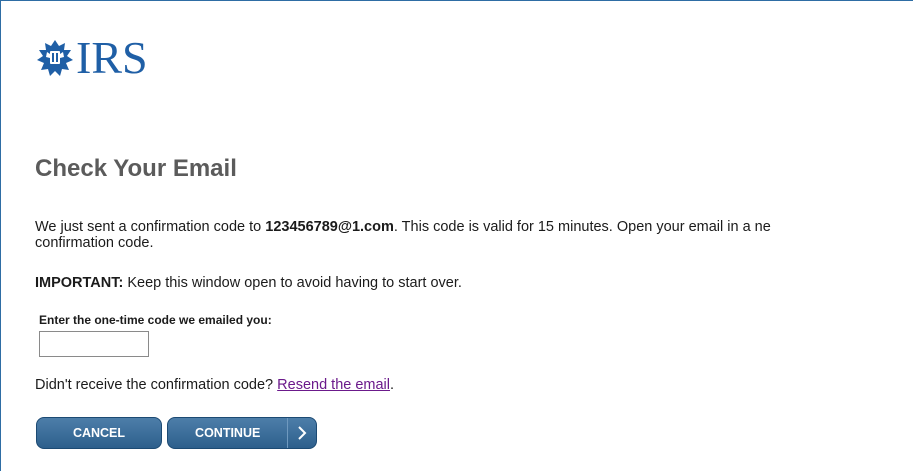 The height and width of the screenshot is (471, 914). Describe the element at coordinates (55, 58) in the screenshot. I see `irs-eagle-emblem-icon` at that location.